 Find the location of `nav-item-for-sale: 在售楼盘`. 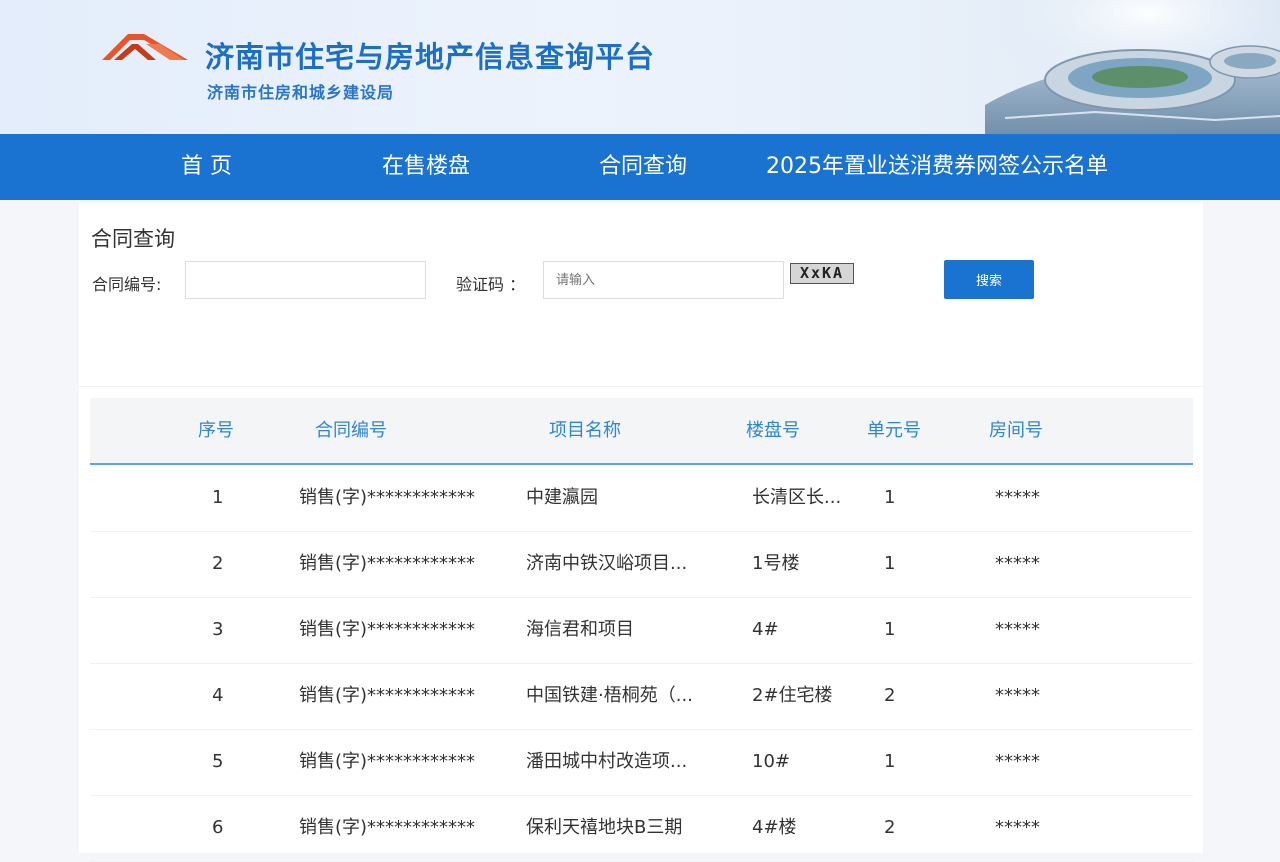

nav-item-for-sale: 在售楼盘 is located at coordinates (426, 167).